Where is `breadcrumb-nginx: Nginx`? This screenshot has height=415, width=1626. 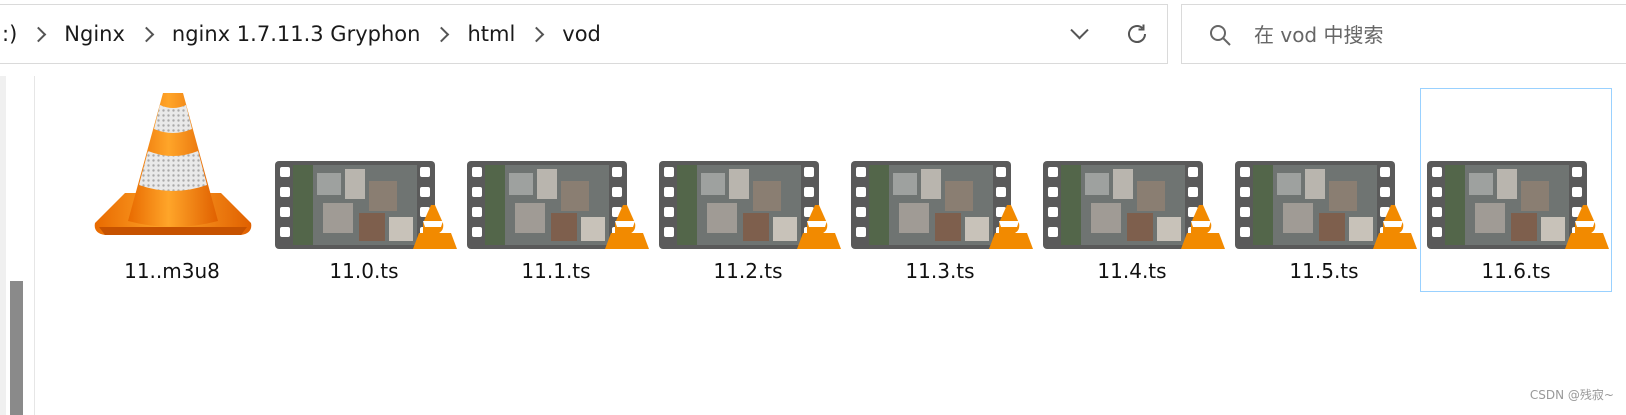 breadcrumb-nginx: Nginx is located at coordinates (94, 34).